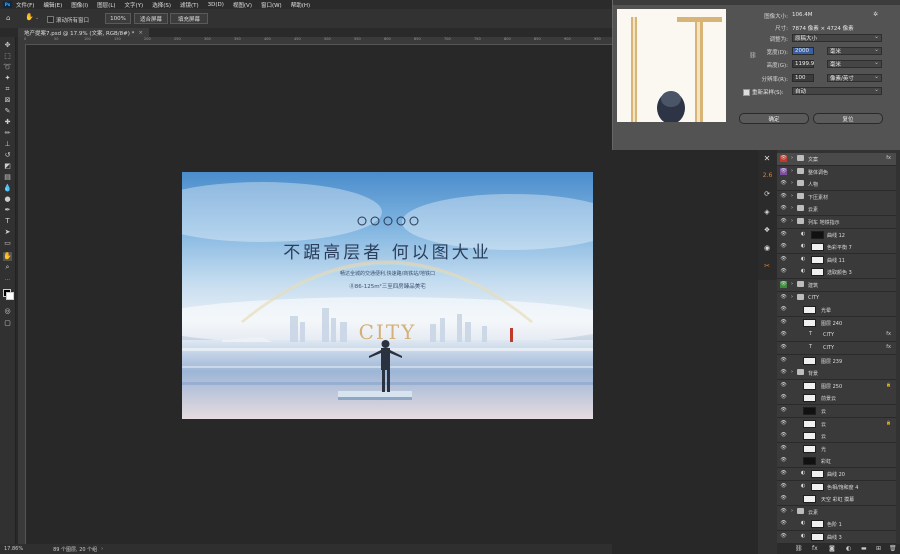 This screenshot has width=900, height=554. I want to click on fit-screen-button: 适合屏幕, so click(151, 18).